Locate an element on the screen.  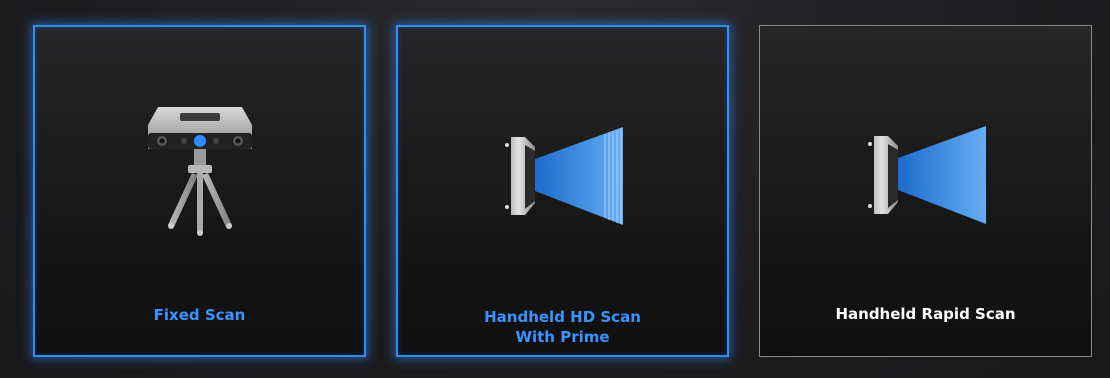
label-line-1: Handheld Rapid Scan is located at coordinates (925, 314).